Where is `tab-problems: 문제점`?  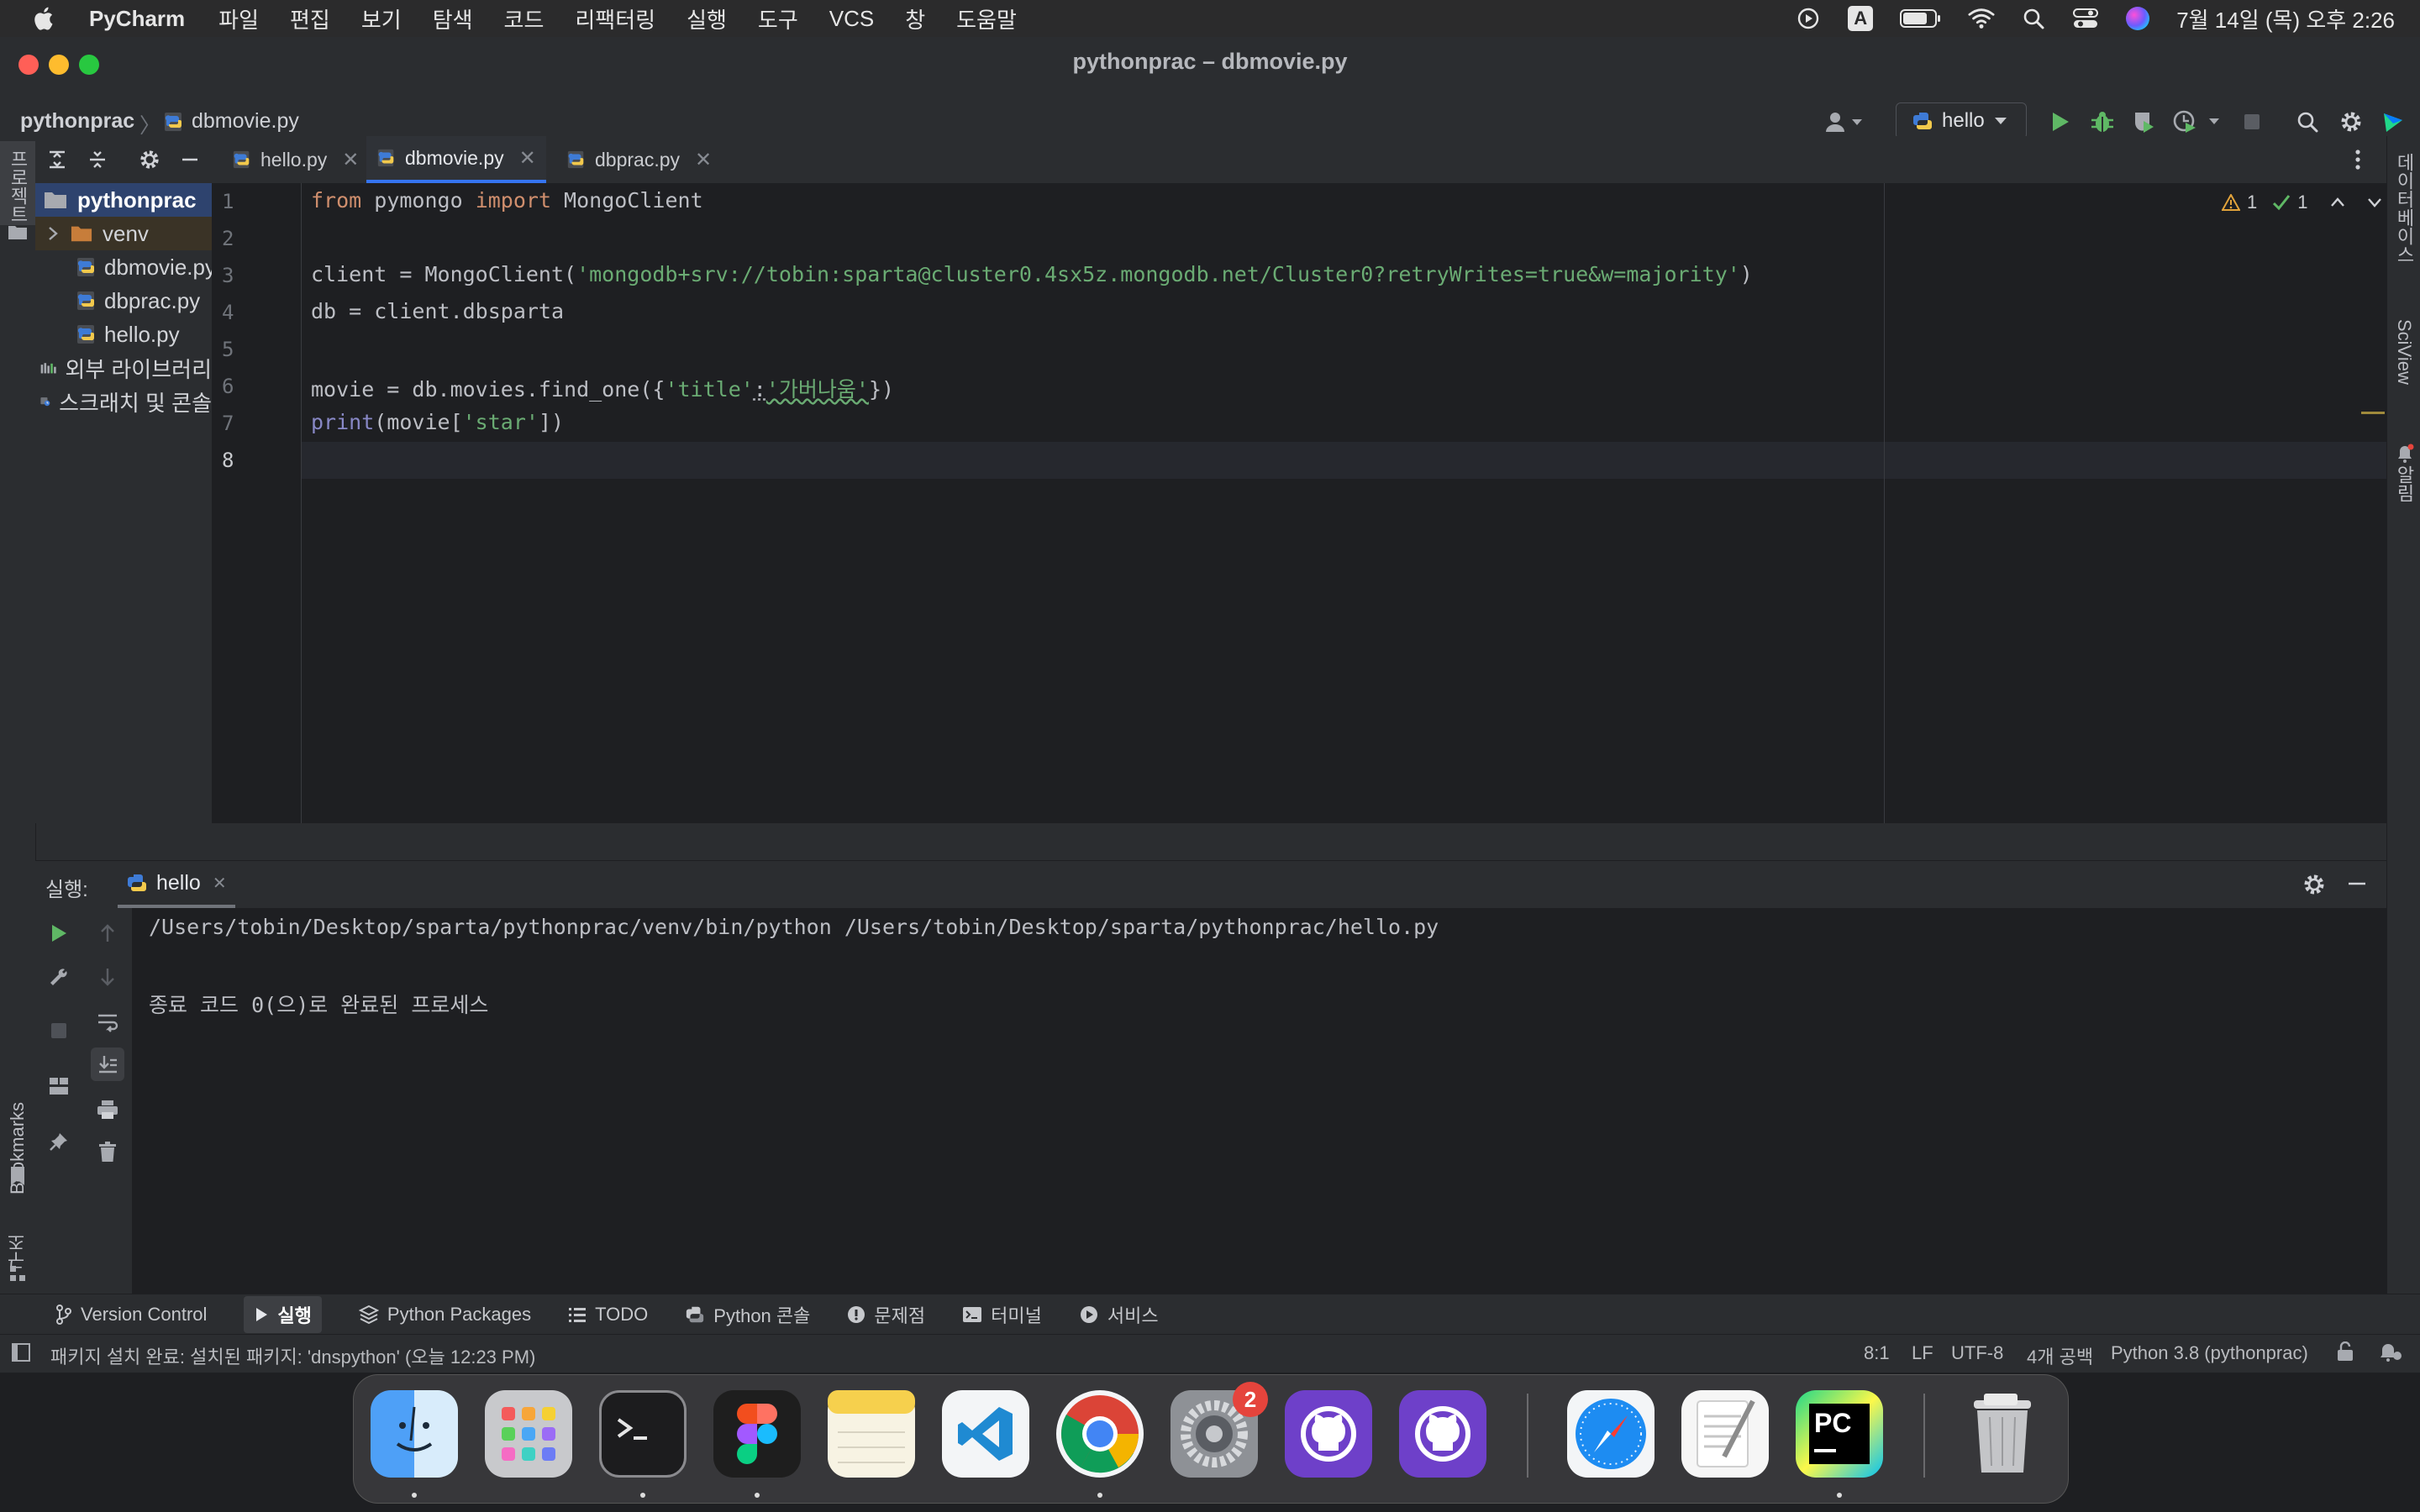 tab-problems: 문제점 is located at coordinates (886, 1314).